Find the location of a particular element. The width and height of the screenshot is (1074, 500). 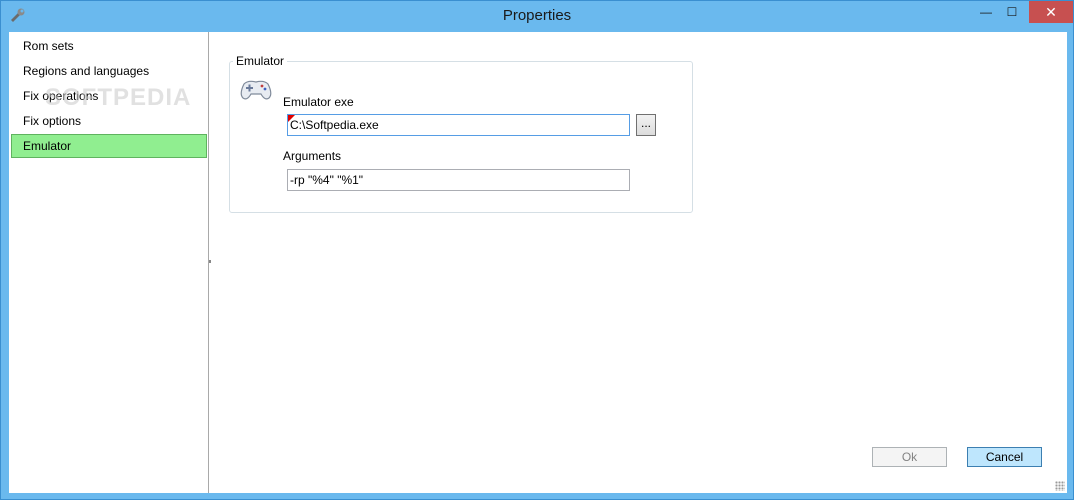

emulator-exe-label: Emulator exe is located at coordinates (318, 102).